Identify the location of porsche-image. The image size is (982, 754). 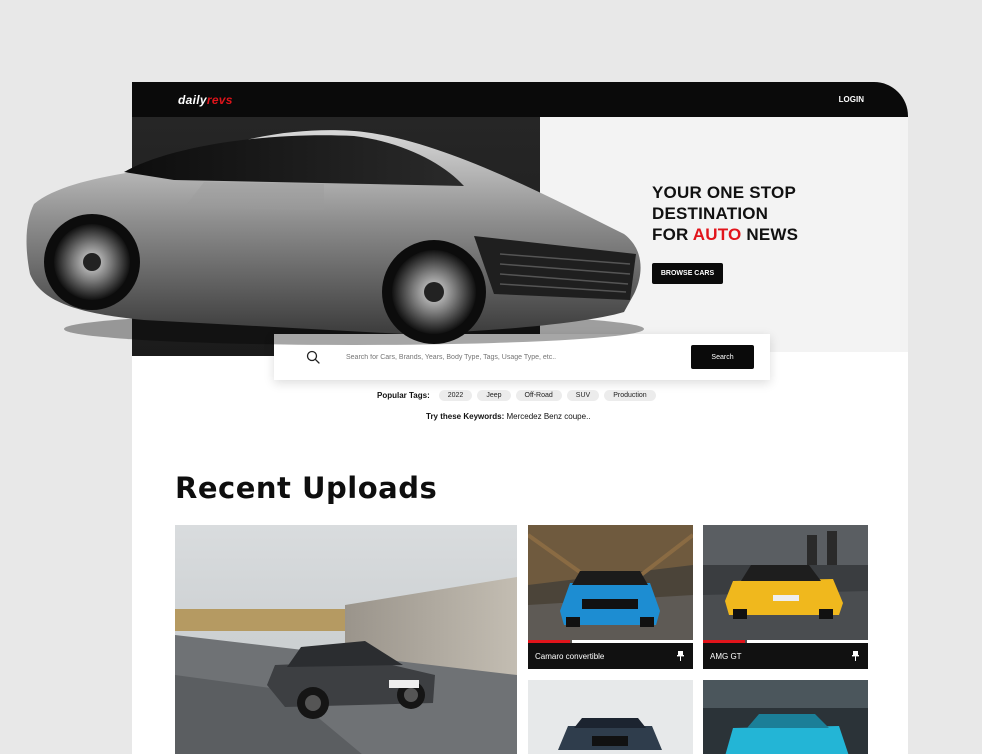
(785, 717).